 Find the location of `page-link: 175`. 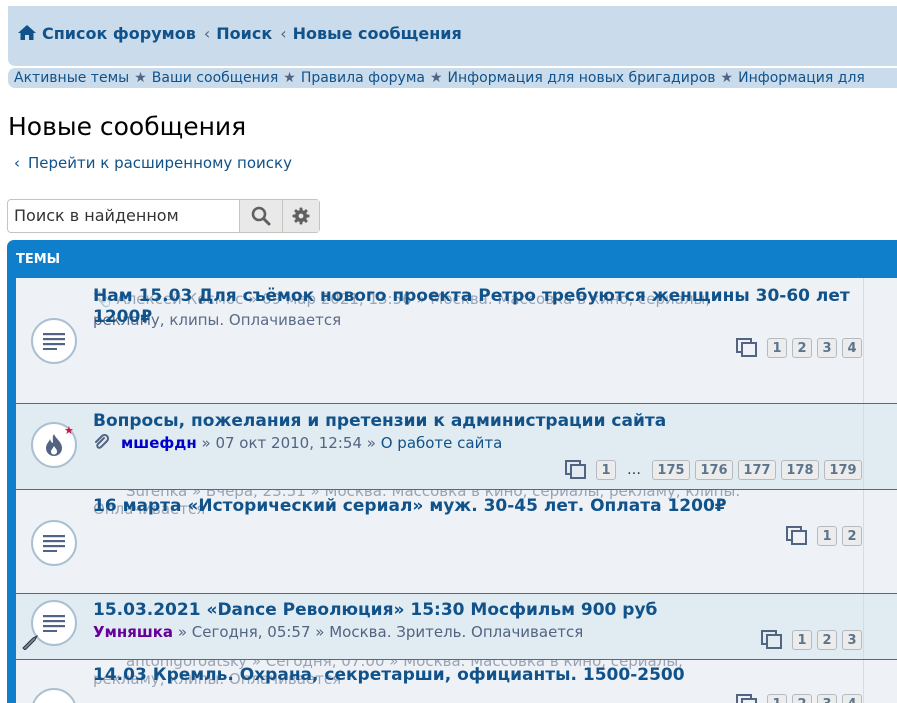

page-link: 175 is located at coordinates (671, 470).